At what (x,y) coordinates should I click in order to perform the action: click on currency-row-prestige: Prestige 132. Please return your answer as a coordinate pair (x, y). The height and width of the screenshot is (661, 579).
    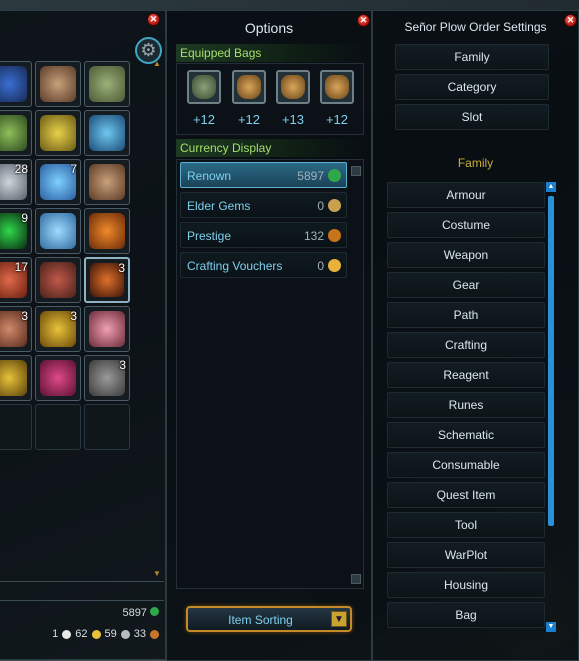
    Looking at the image, I should click on (263, 235).